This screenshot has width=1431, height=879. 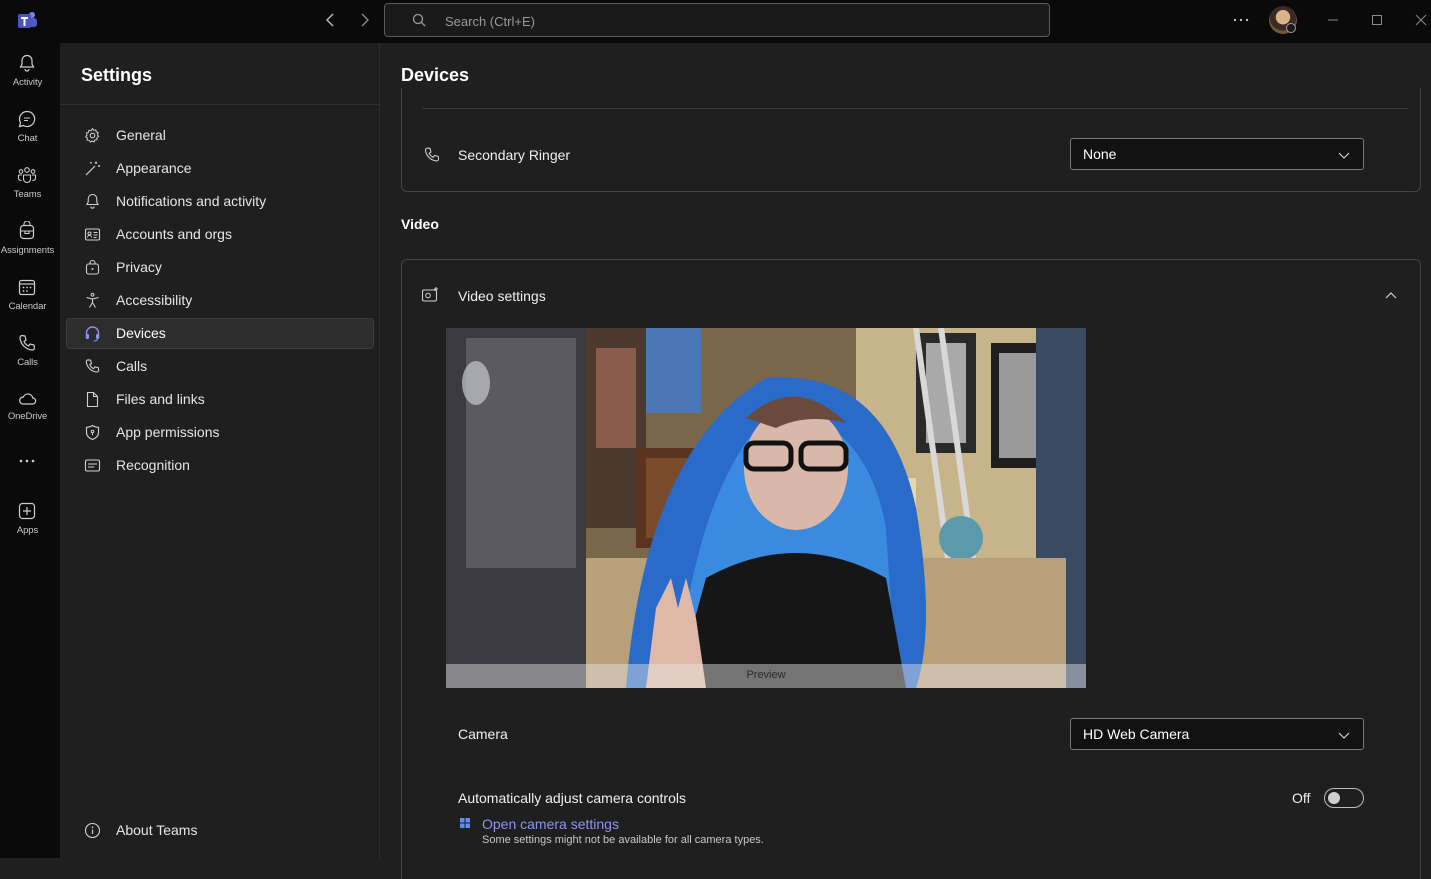 What do you see at coordinates (465, 823) in the screenshot?
I see `windows-logo-icon` at bounding box center [465, 823].